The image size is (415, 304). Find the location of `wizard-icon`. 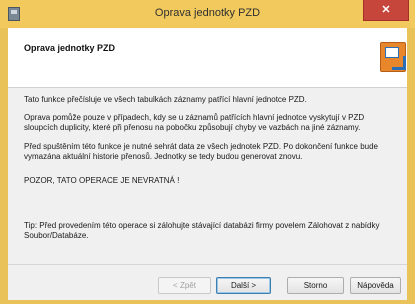

wizard-icon is located at coordinates (393, 57).